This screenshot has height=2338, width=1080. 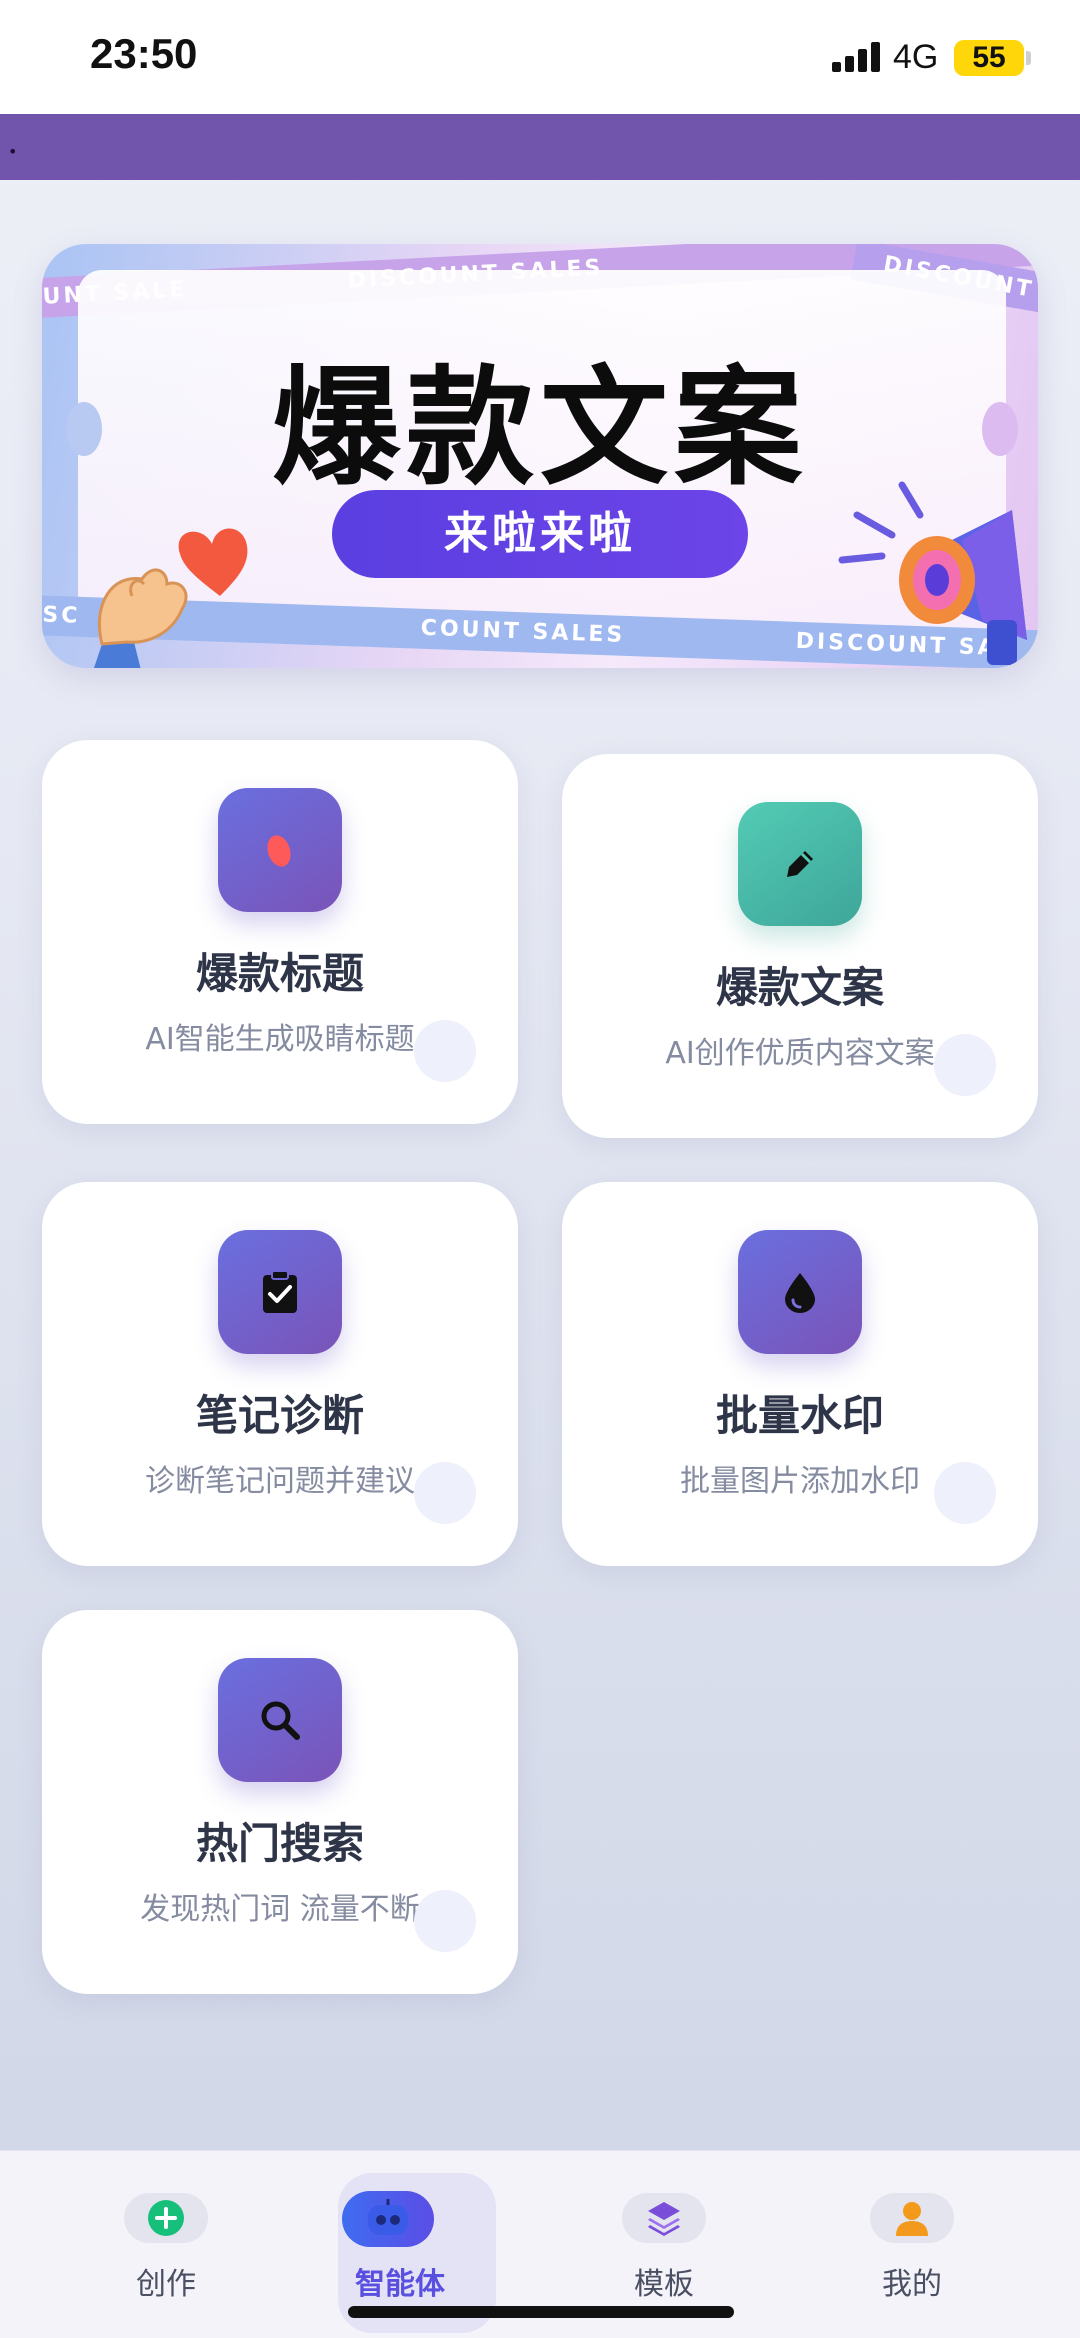 What do you see at coordinates (912, 2244) in the screenshot?
I see `tab-profile: 我的` at bounding box center [912, 2244].